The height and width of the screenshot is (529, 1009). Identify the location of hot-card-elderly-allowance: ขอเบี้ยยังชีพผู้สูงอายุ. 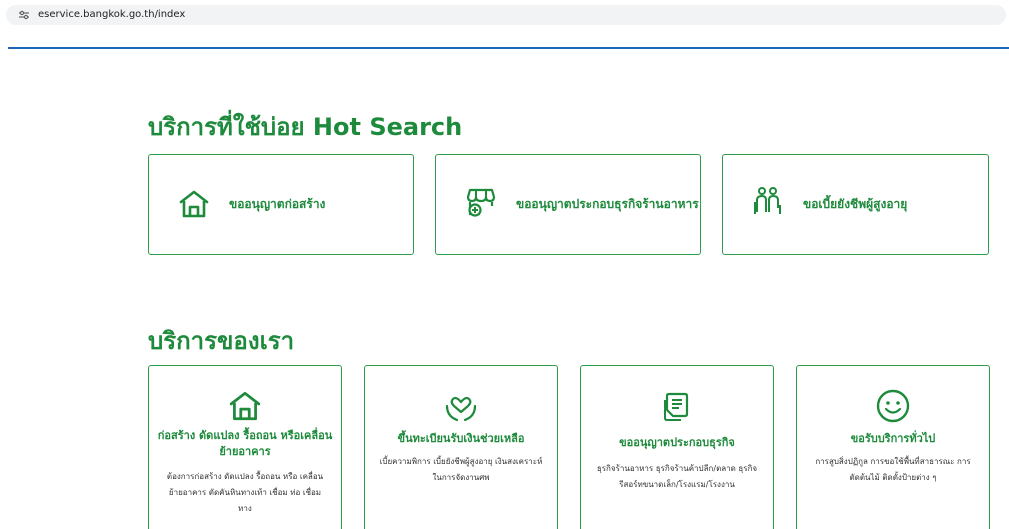
(855, 204).